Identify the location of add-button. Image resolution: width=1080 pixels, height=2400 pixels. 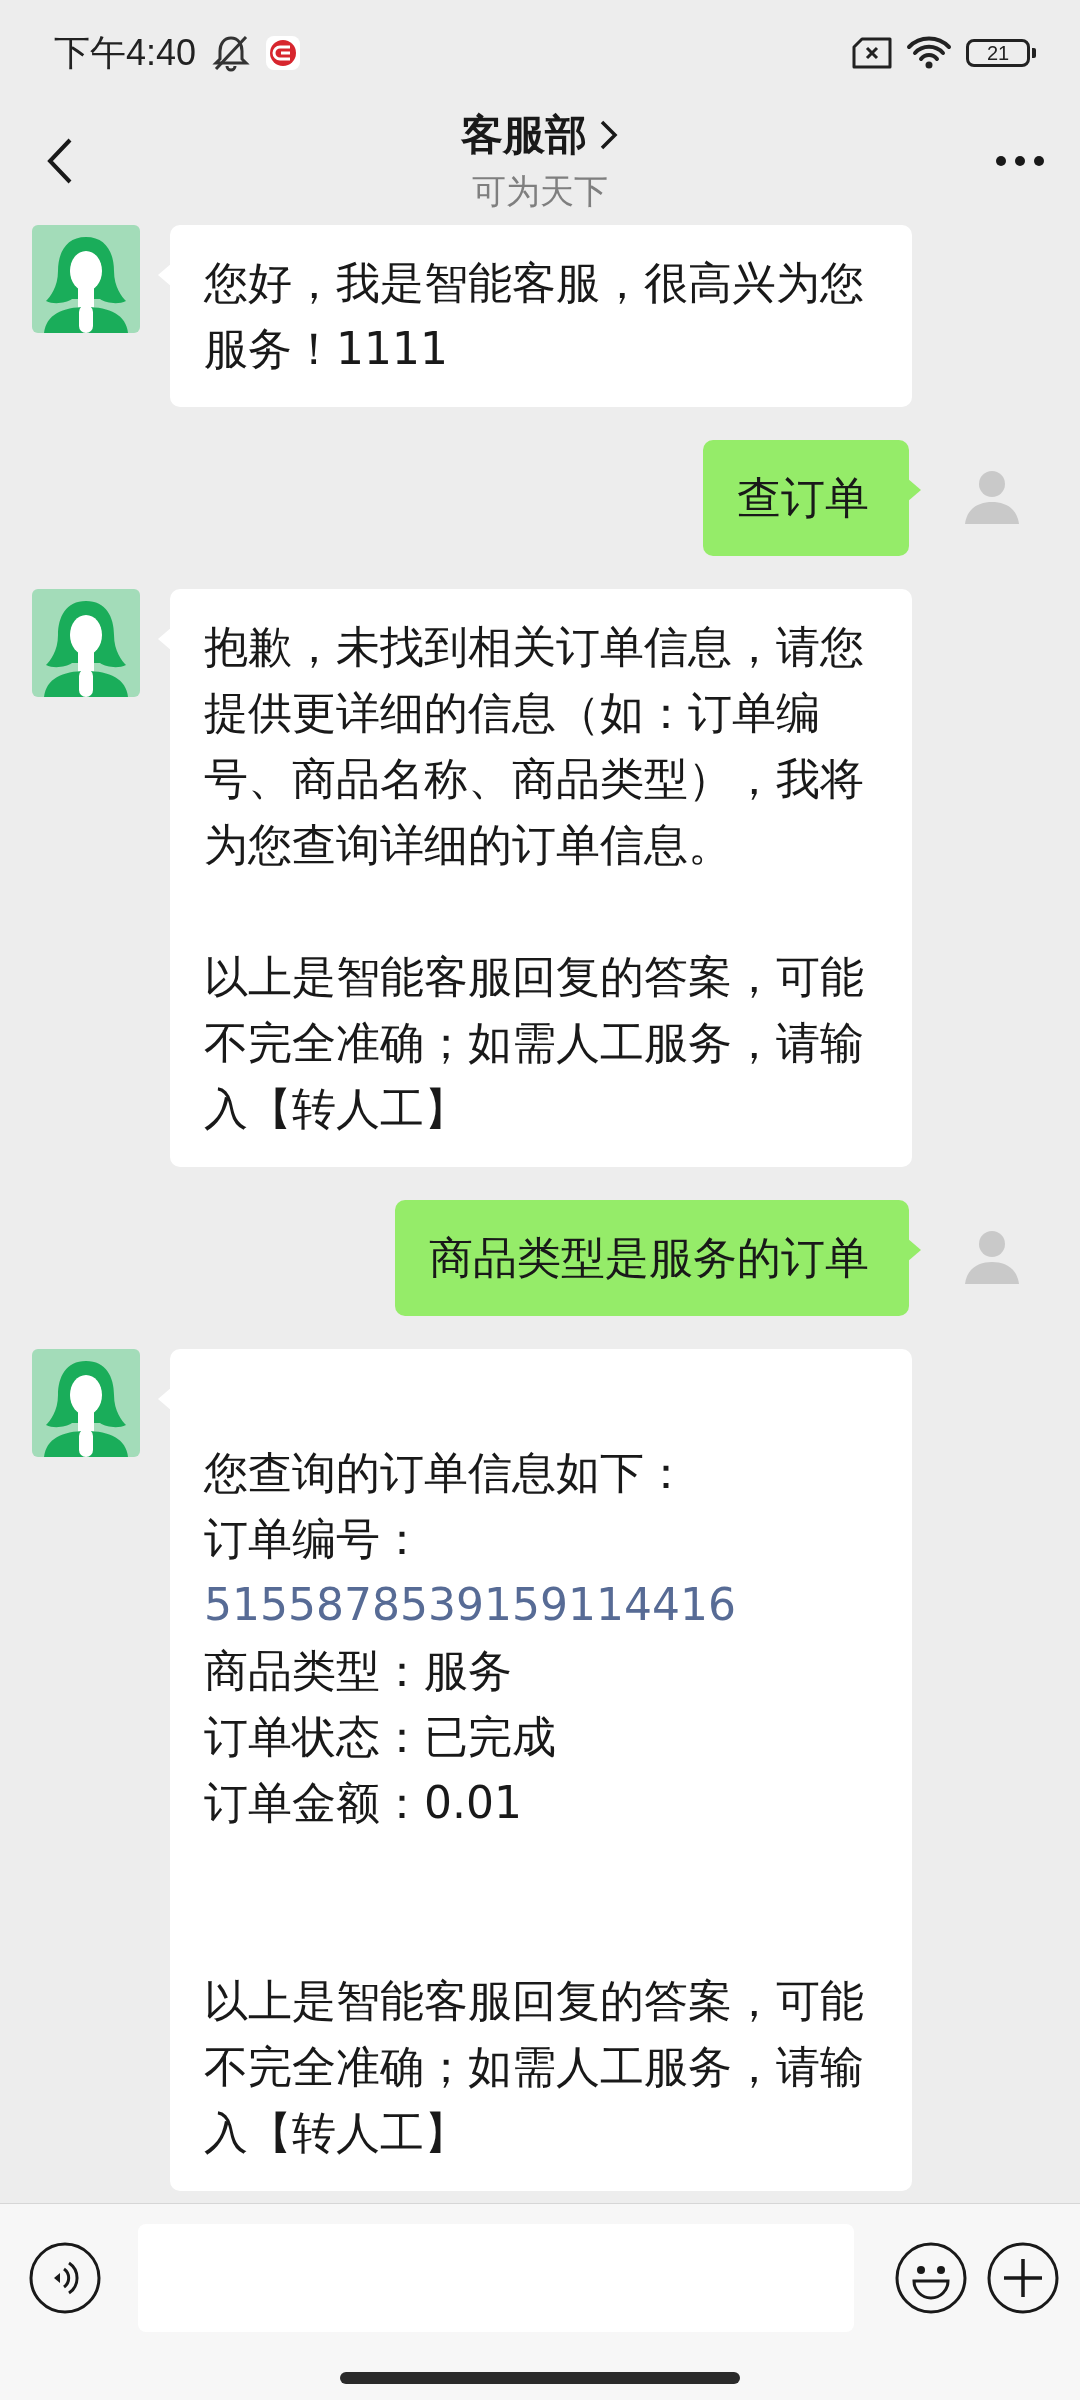
(1023, 2278).